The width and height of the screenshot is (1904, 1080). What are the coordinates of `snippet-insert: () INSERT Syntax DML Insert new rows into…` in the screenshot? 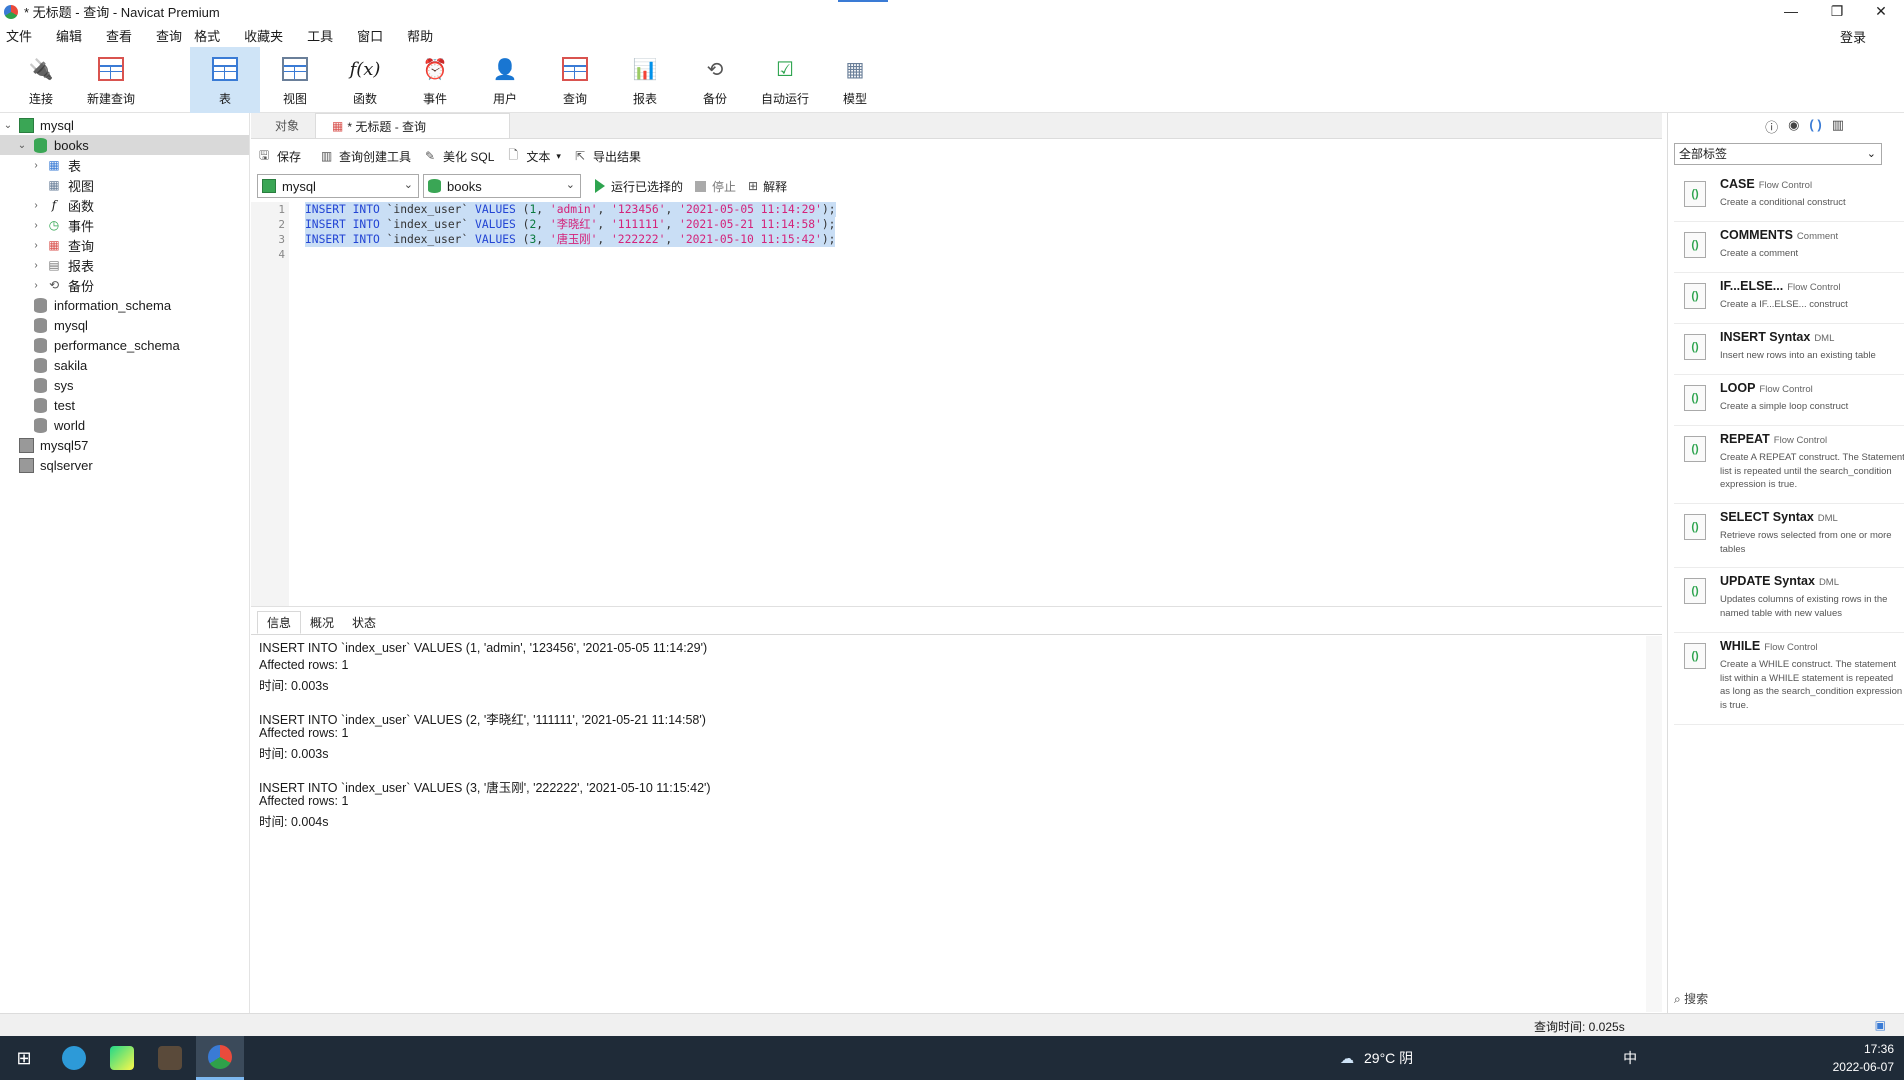 It's located at (1789, 349).